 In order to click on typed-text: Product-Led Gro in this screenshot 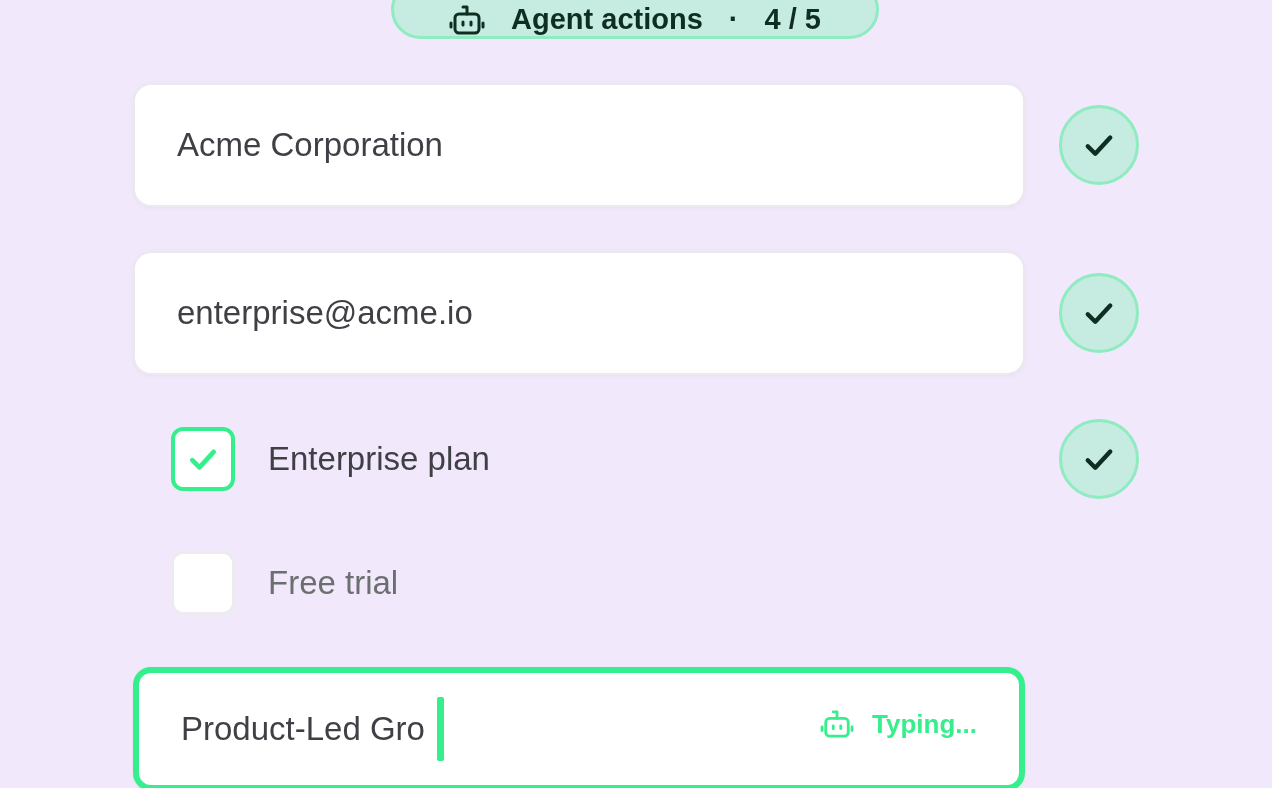, I will do `click(303, 729)`.